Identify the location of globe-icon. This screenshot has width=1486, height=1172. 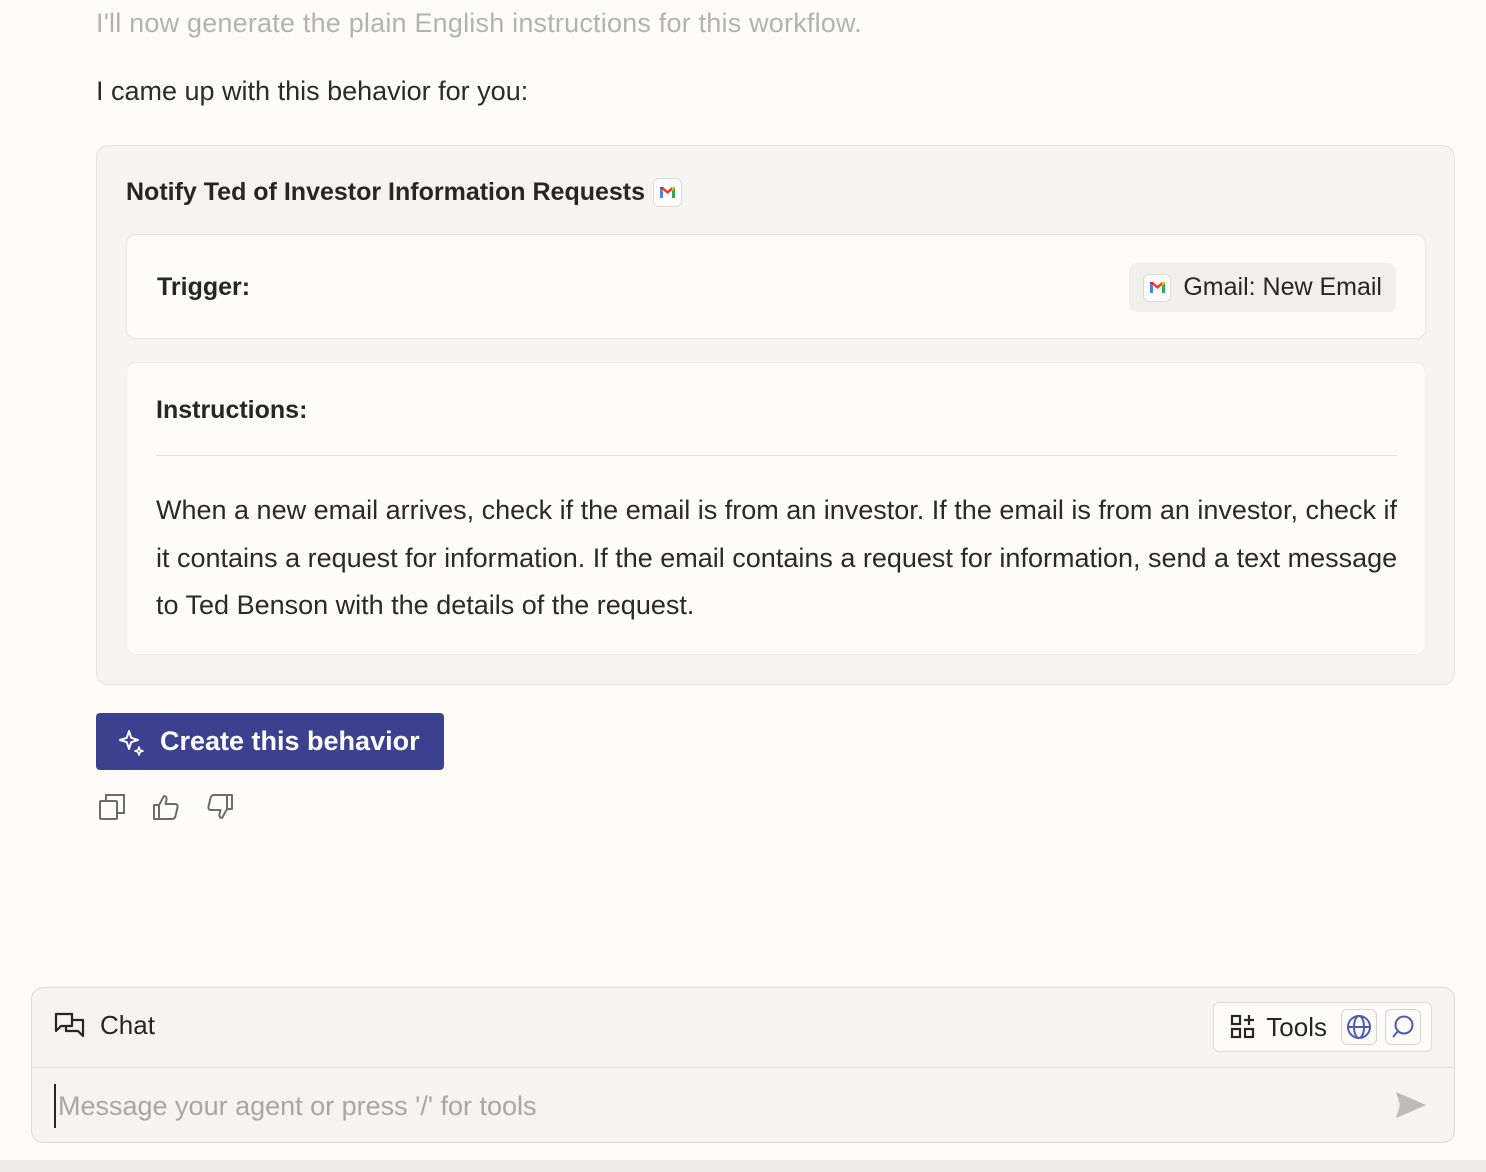
(1359, 1027).